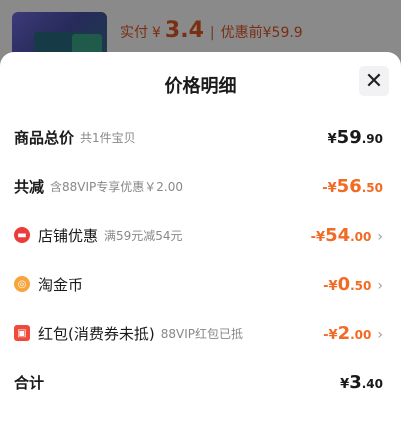  Describe the element at coordinates (134, 33) in the screenshot. I see `paid-label: 实付` at that location.